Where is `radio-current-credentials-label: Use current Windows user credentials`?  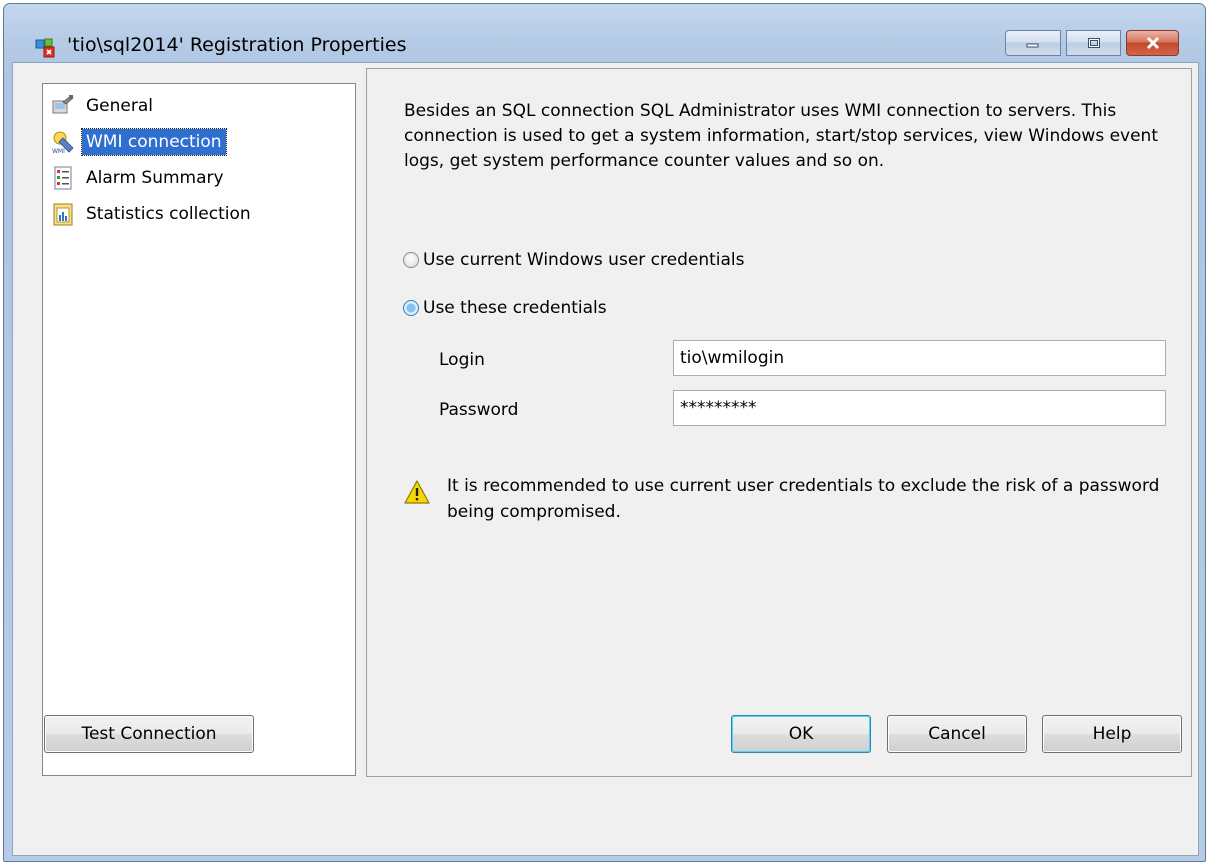 radio-current-credentials-label: Use current Windows user credentials is located at coordinates (584, 260).